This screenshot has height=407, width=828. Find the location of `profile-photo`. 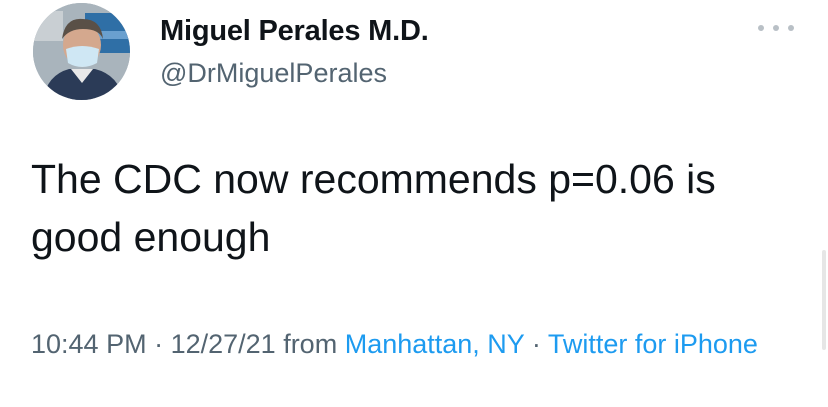

profile-photo is located at coordinates (81, 51).